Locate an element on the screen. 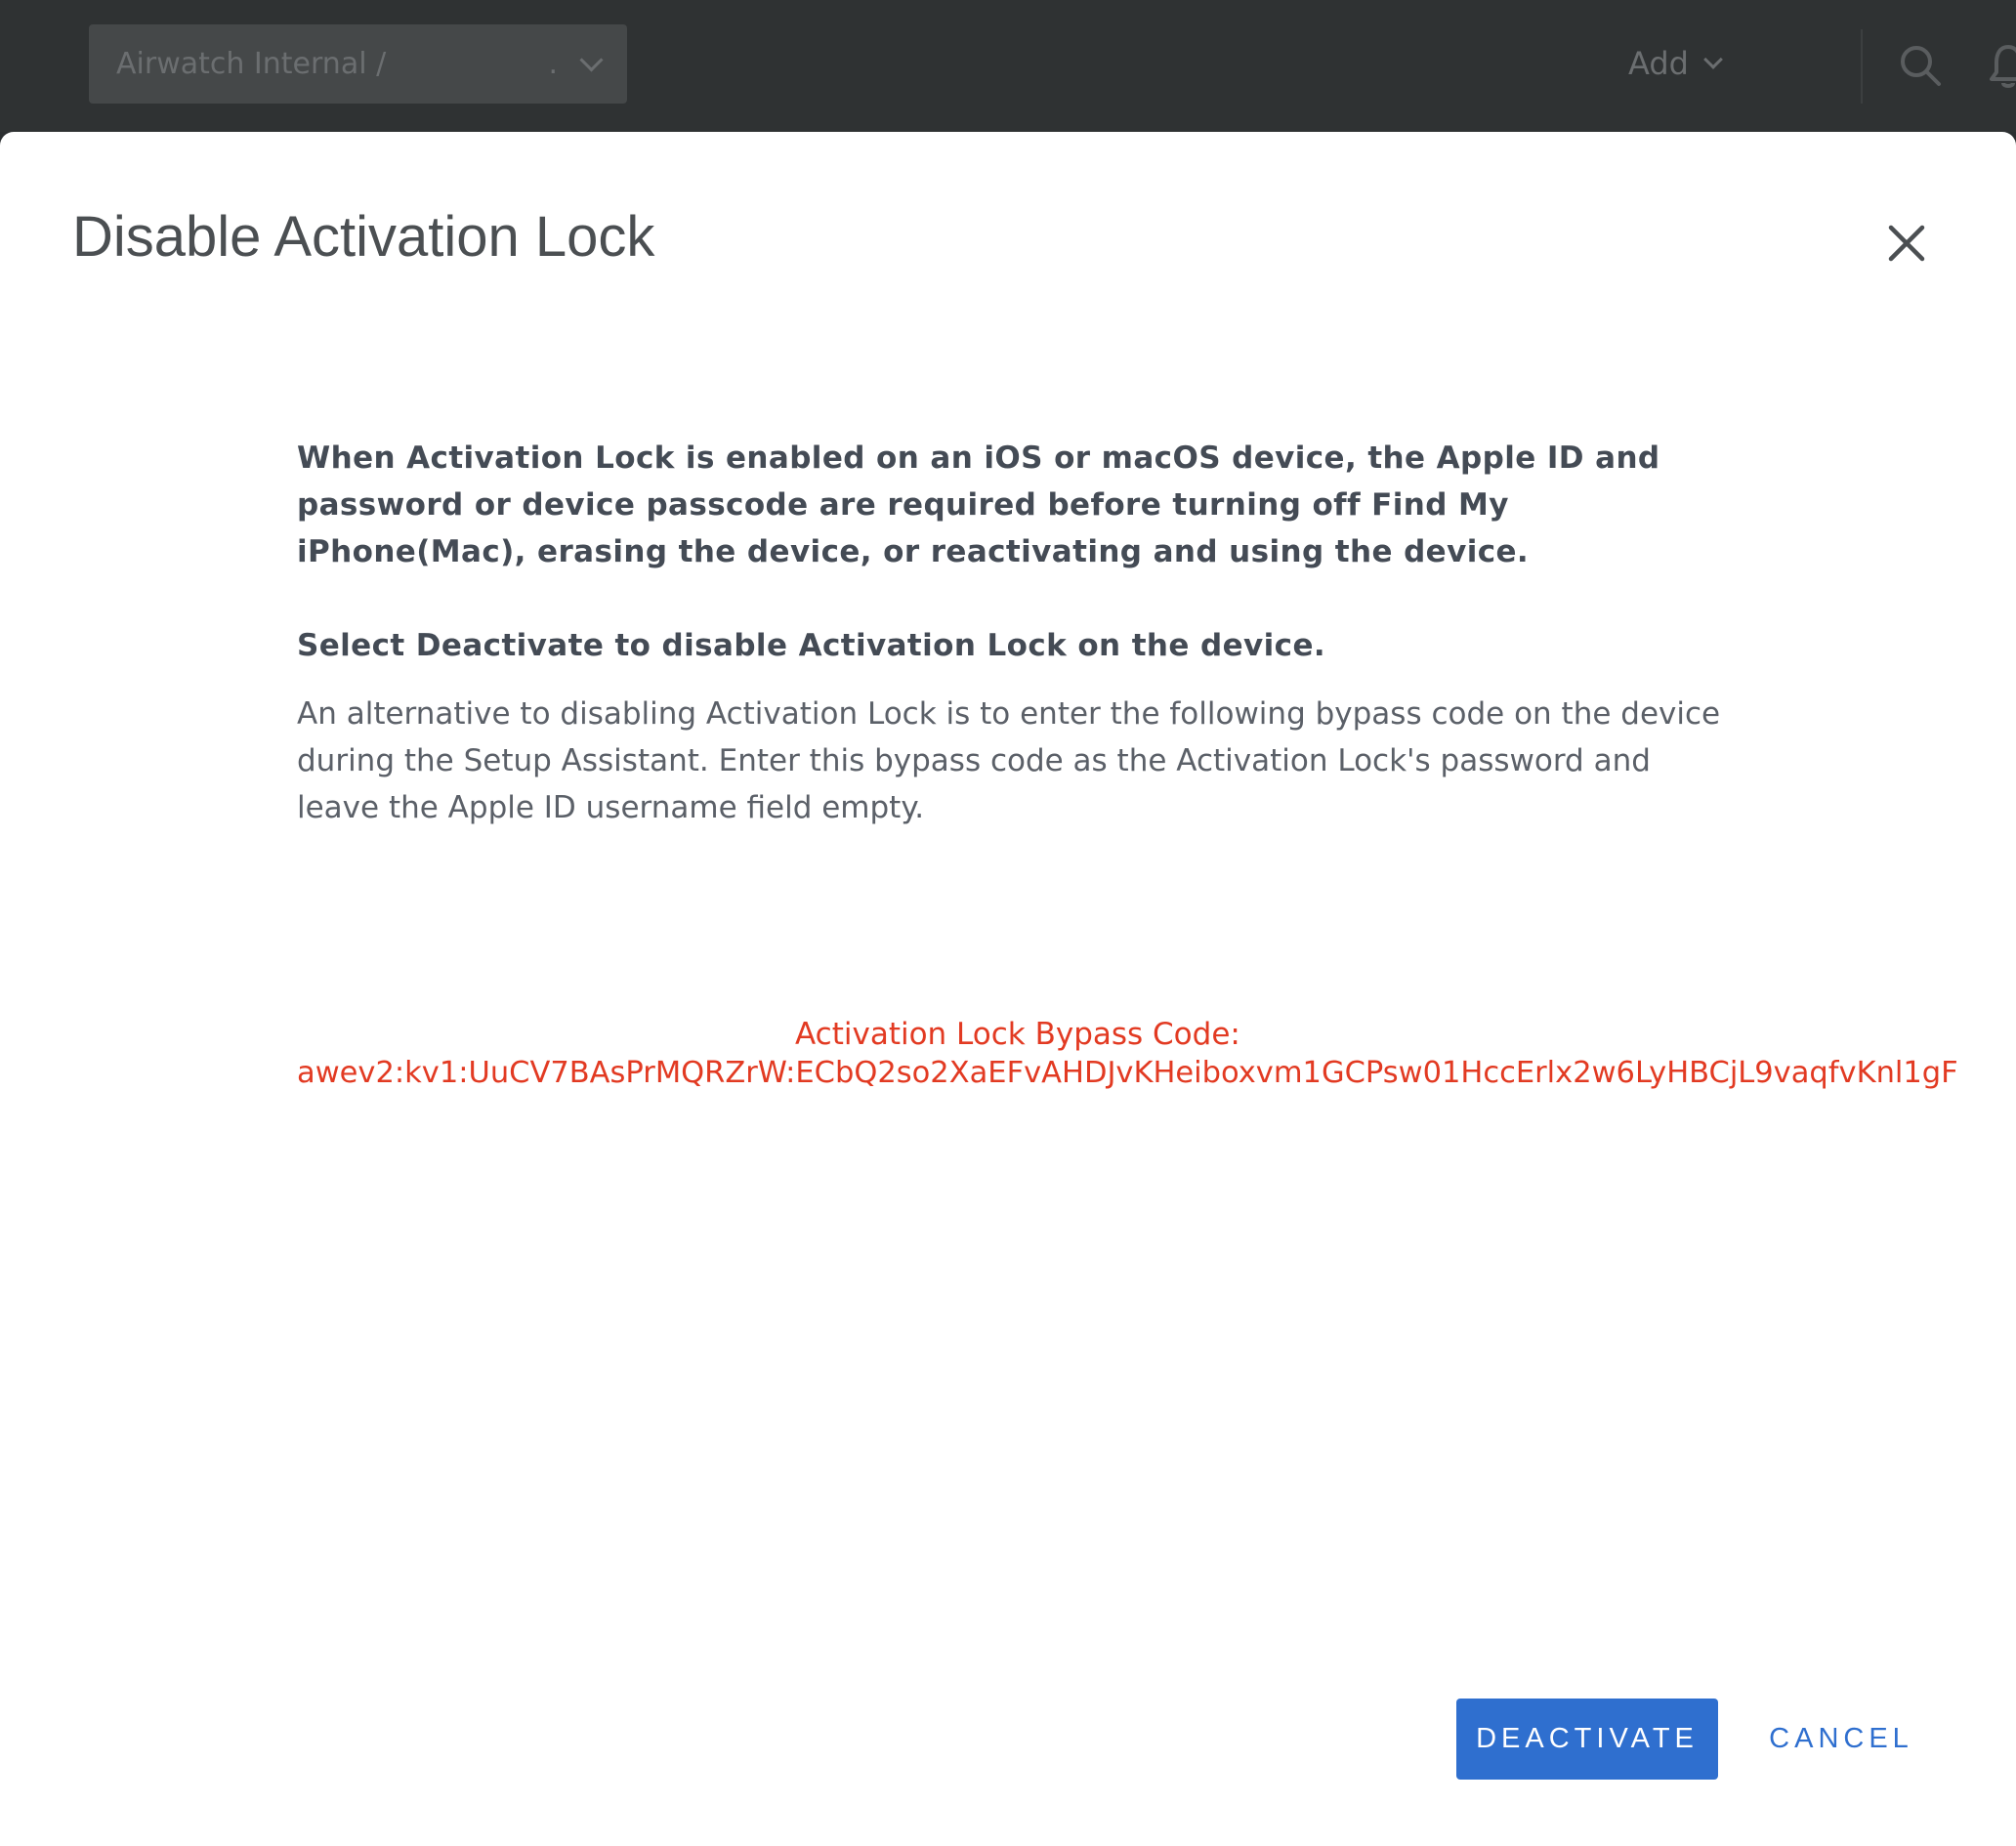 The image size is (2016, 1846). add-menu-button: Add is located at coordinates (1675, 63).